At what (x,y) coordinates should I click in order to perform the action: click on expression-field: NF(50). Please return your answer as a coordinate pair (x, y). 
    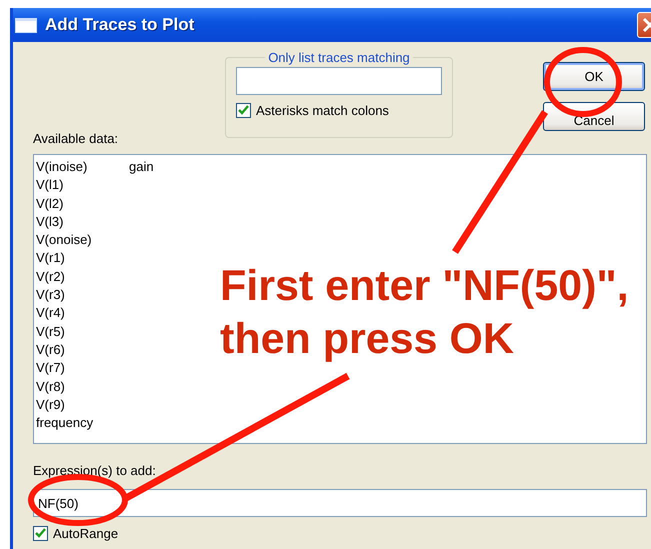
    Looking at the image, I should click on (340, 503).